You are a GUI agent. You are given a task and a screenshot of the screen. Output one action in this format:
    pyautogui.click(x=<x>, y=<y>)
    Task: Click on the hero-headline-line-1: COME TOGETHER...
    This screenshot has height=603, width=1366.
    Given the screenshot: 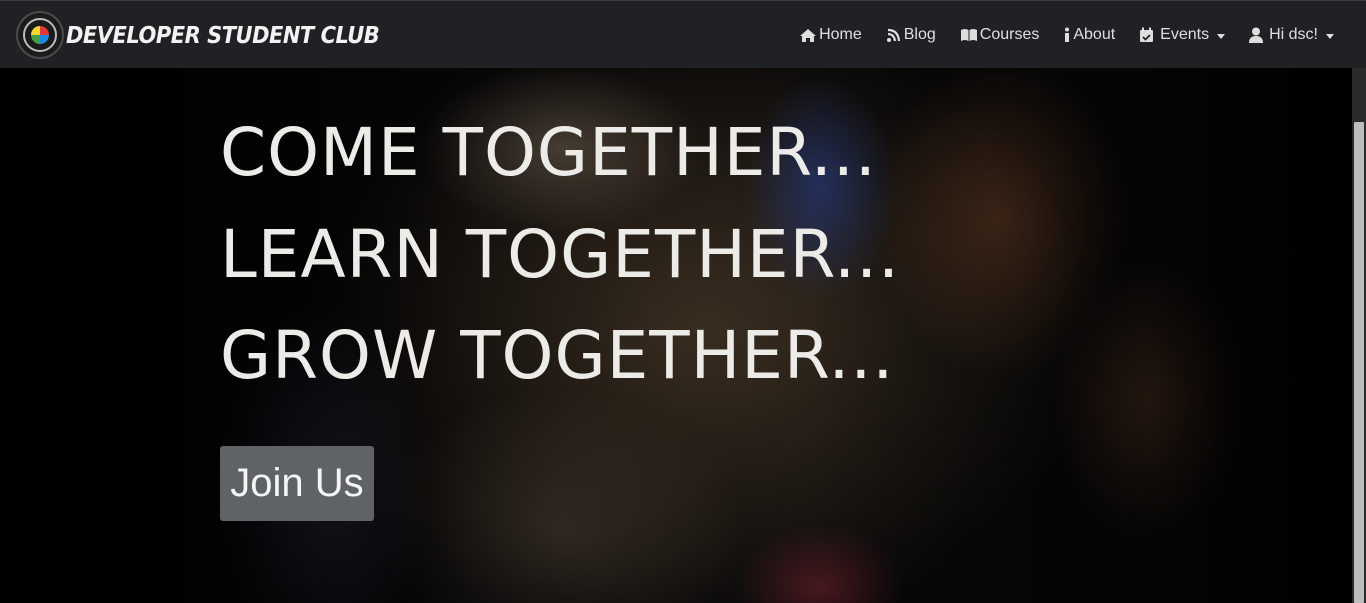 What is the action you would take?
    pyautogui.click(x=548, y=152)
    